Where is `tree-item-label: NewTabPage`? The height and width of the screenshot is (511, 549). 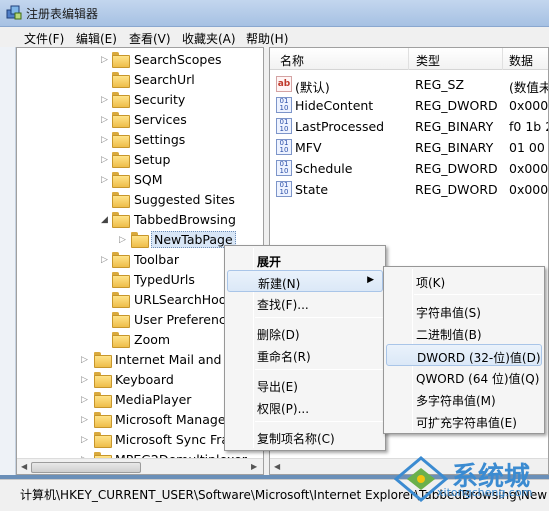
tree-item-label: NewTabPage is located at coordinates (193, 239).